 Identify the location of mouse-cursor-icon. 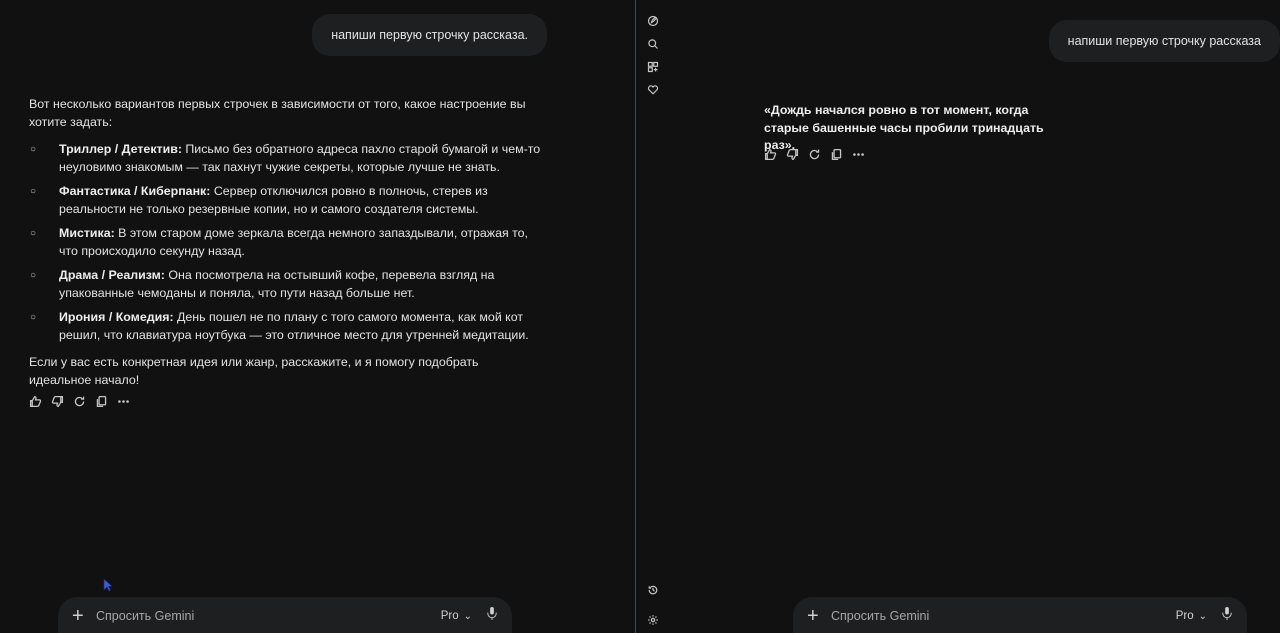
(108, 585).